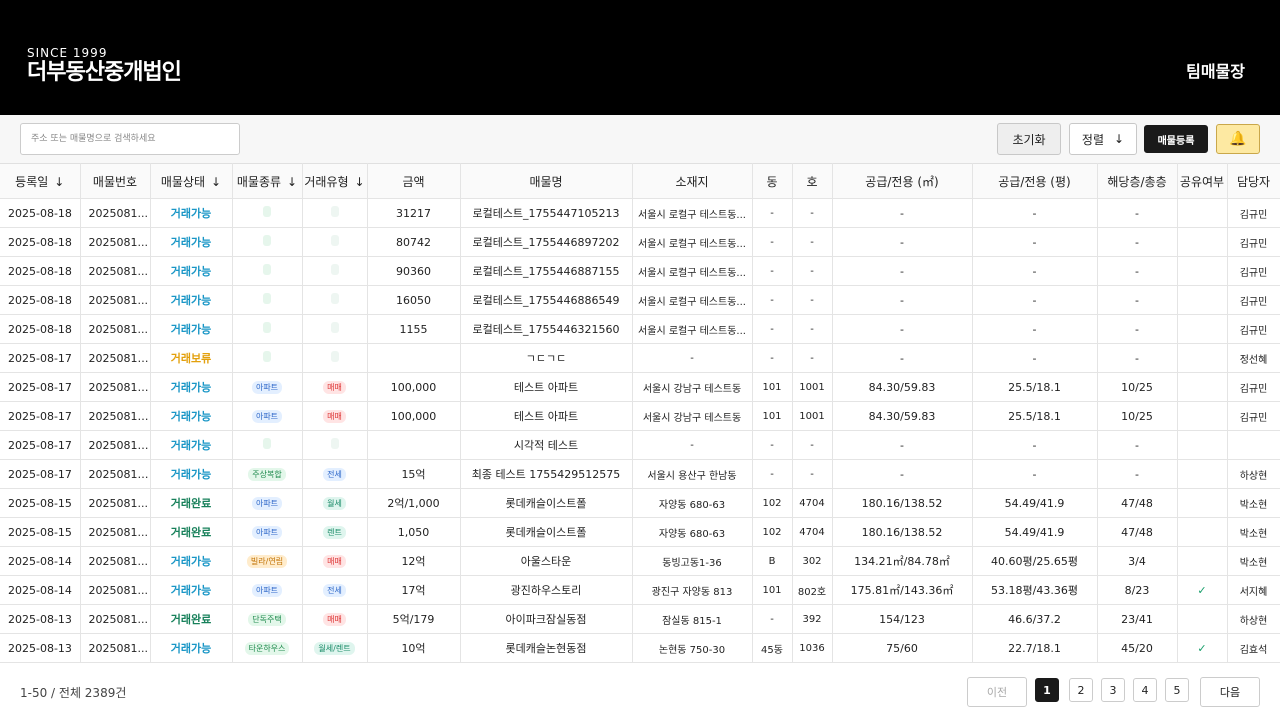 The height and width of the screenshot is (720, 1280). I want to click on prev-page-button: 이전, so click(997, 692).